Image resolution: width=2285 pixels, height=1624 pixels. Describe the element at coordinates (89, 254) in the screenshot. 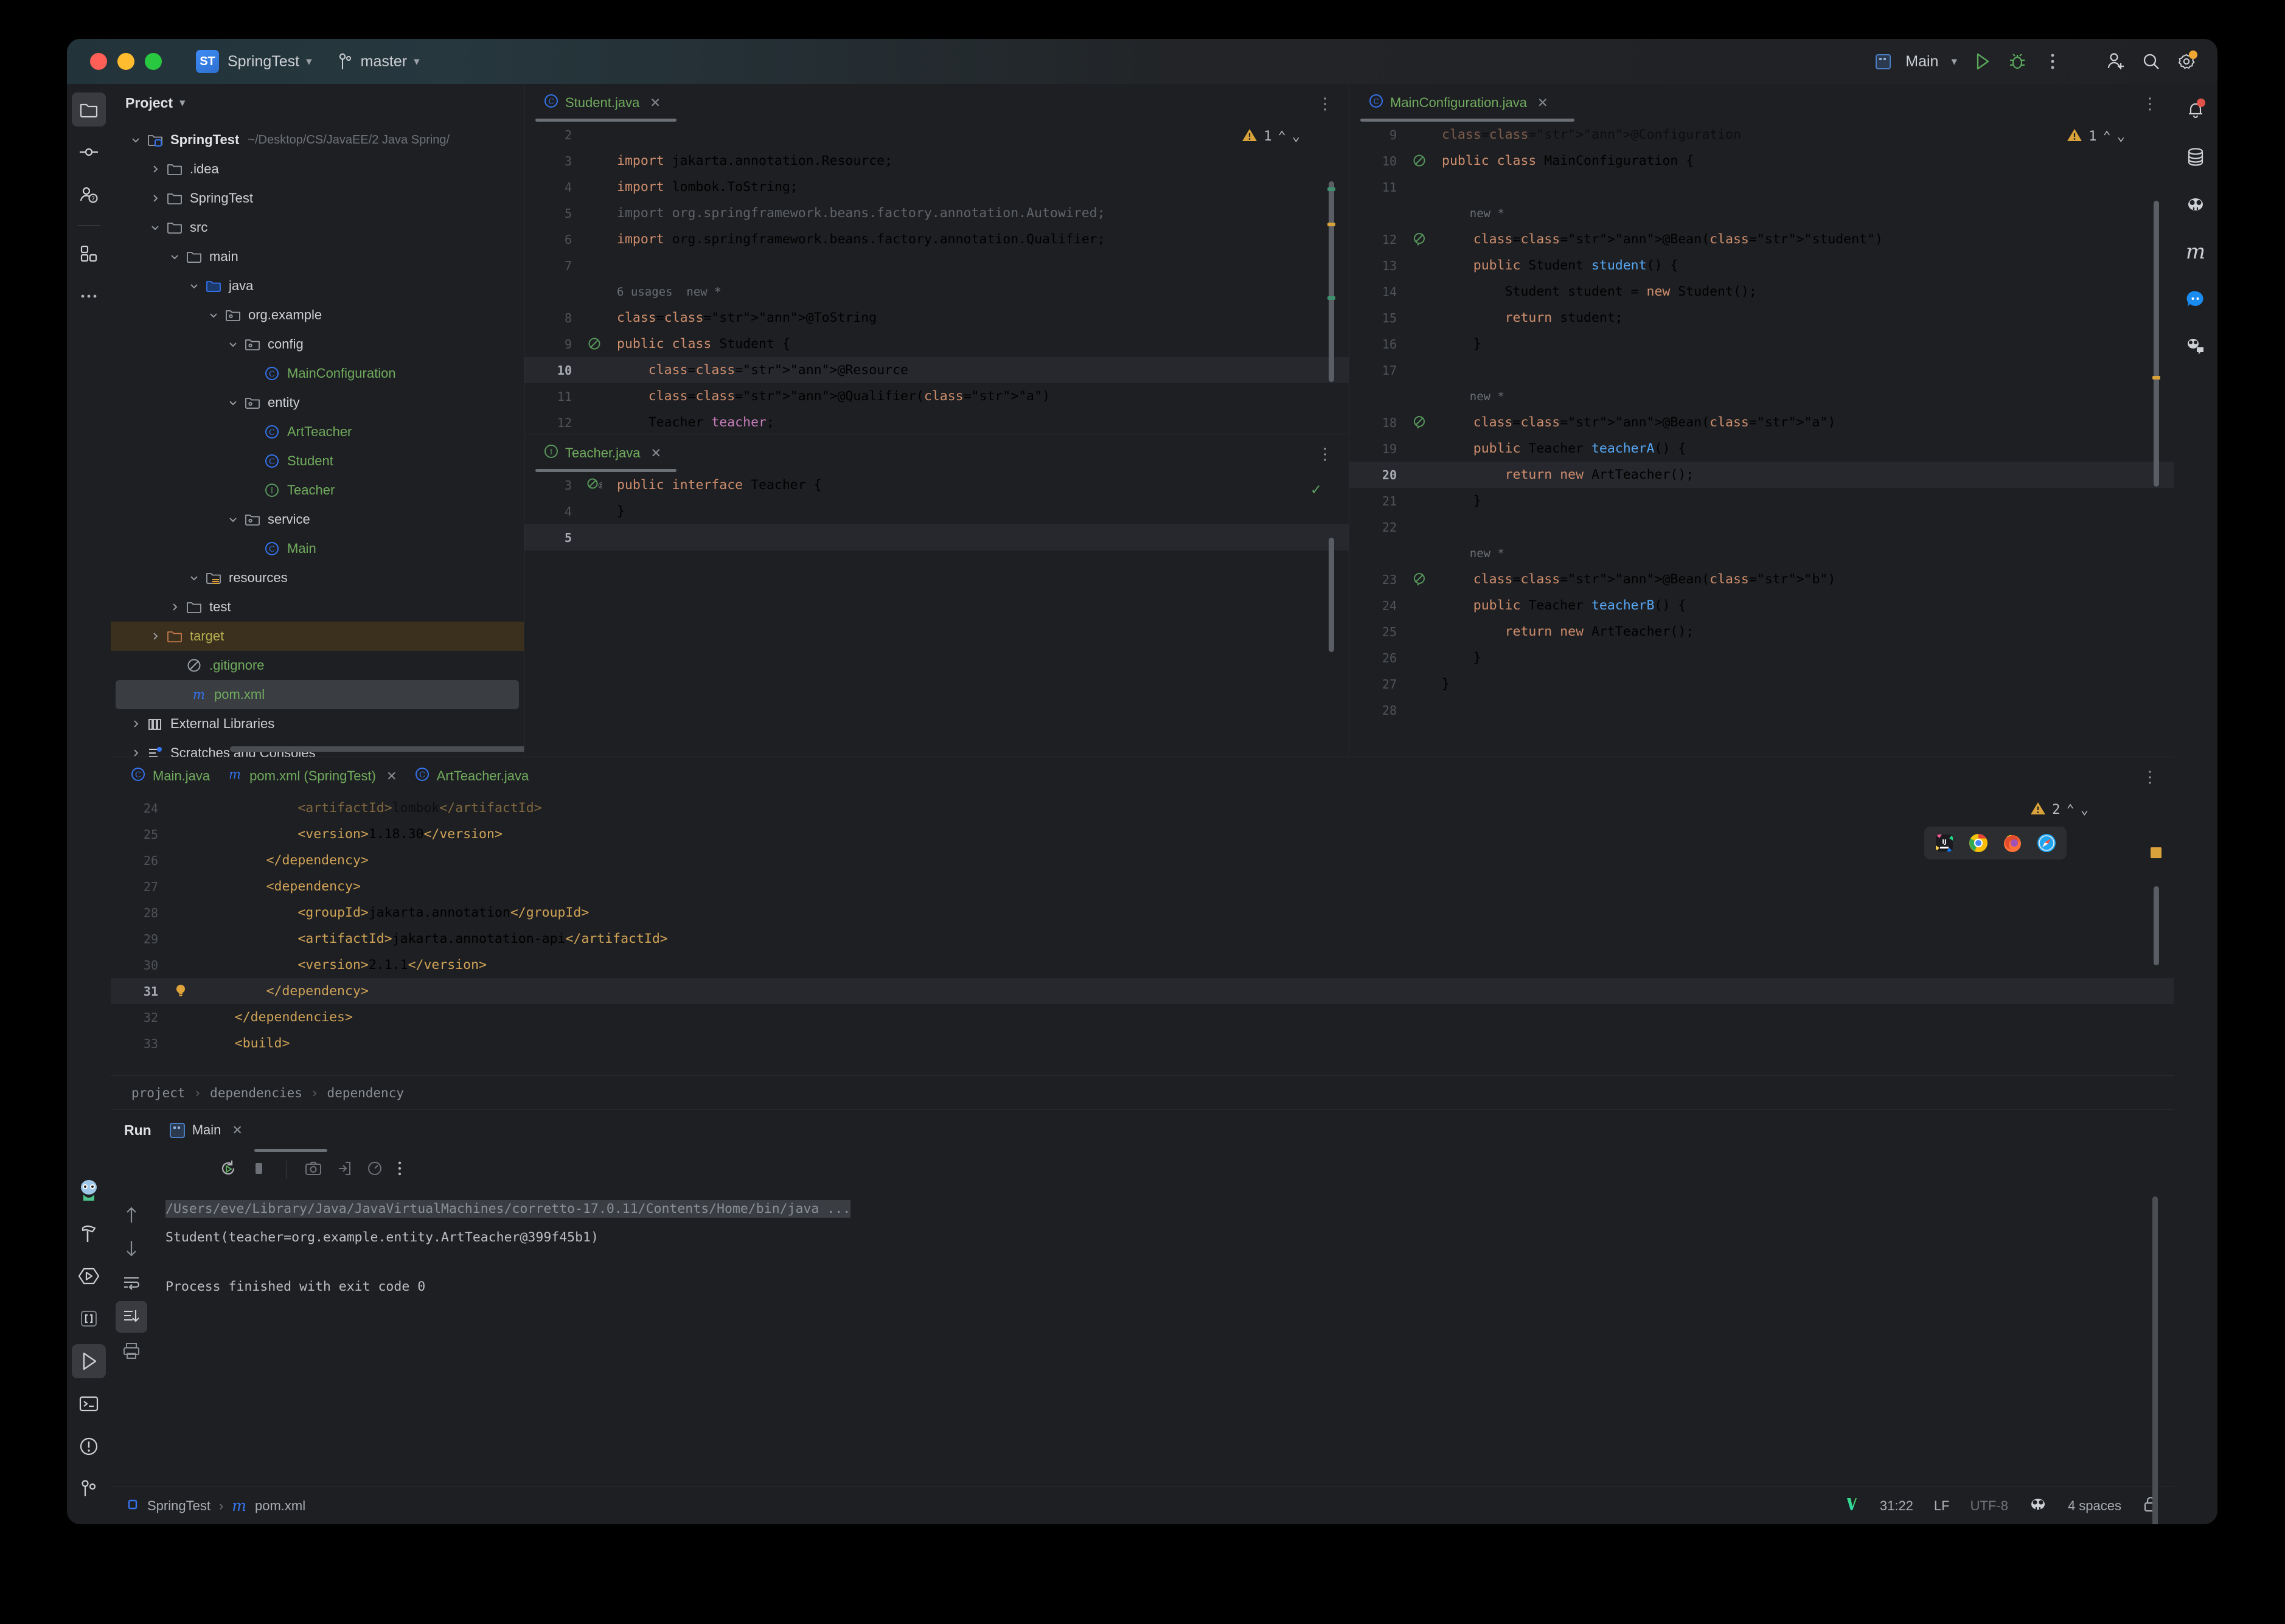

I see `sidebar-item-plugins` at that location.